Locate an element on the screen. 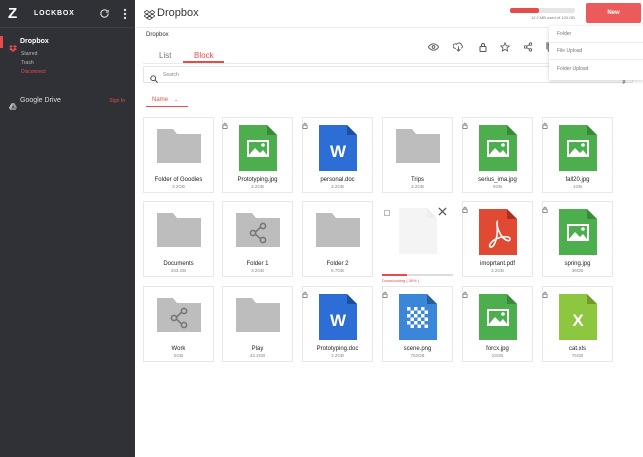 The height and width of the screenshot is (457, 643). file-card: Xcat.xls 75GB is located at coordinates (577, 324).